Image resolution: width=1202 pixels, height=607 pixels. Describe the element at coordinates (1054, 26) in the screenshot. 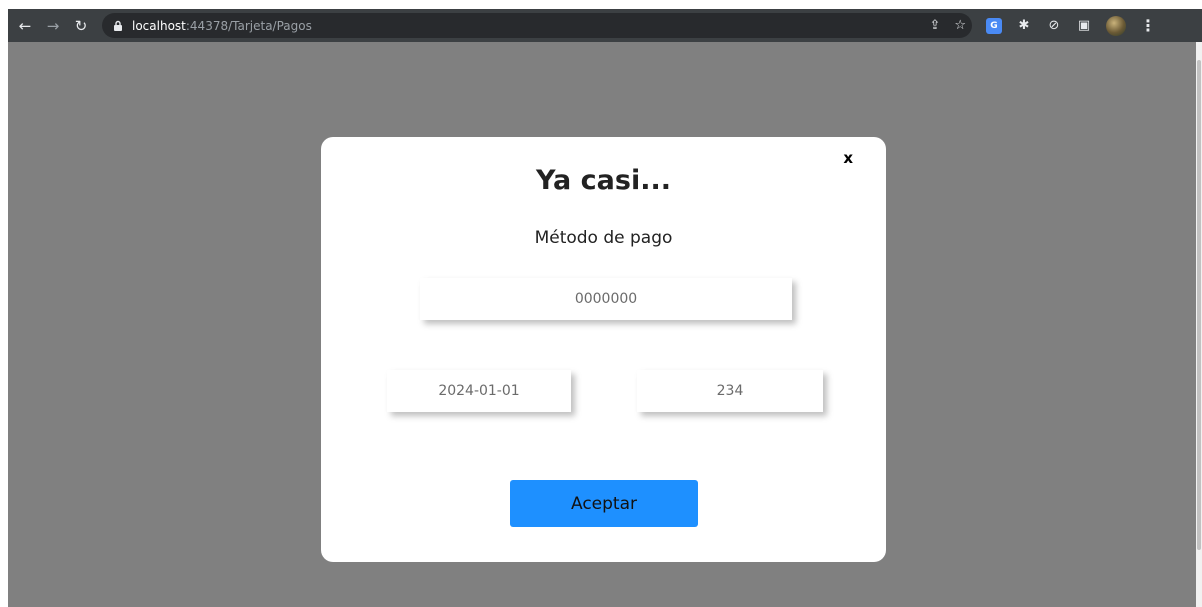

I see `sync-extension-icon: ⊘` at that location.